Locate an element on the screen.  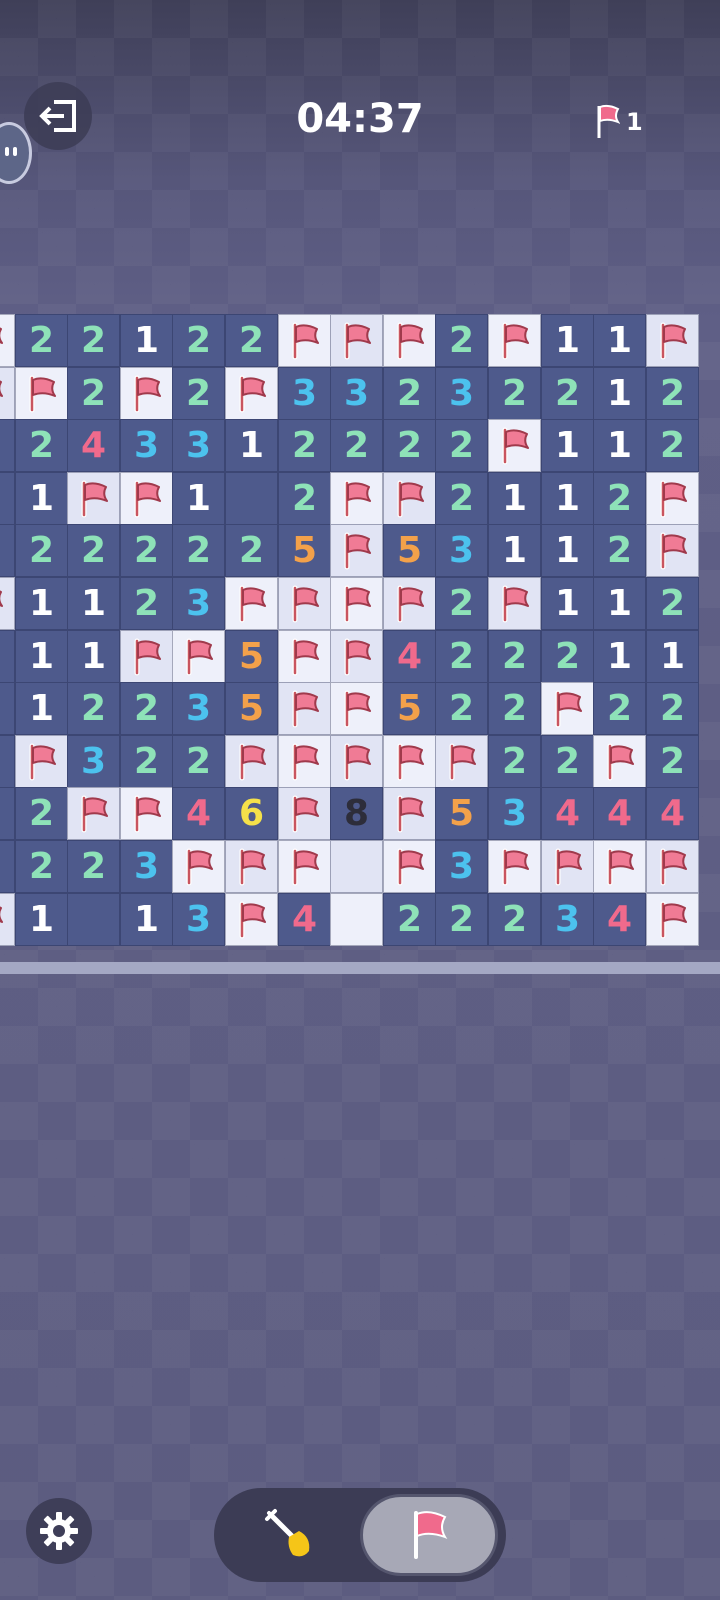
flag-mode-button is located at coordinates (429, 1535).